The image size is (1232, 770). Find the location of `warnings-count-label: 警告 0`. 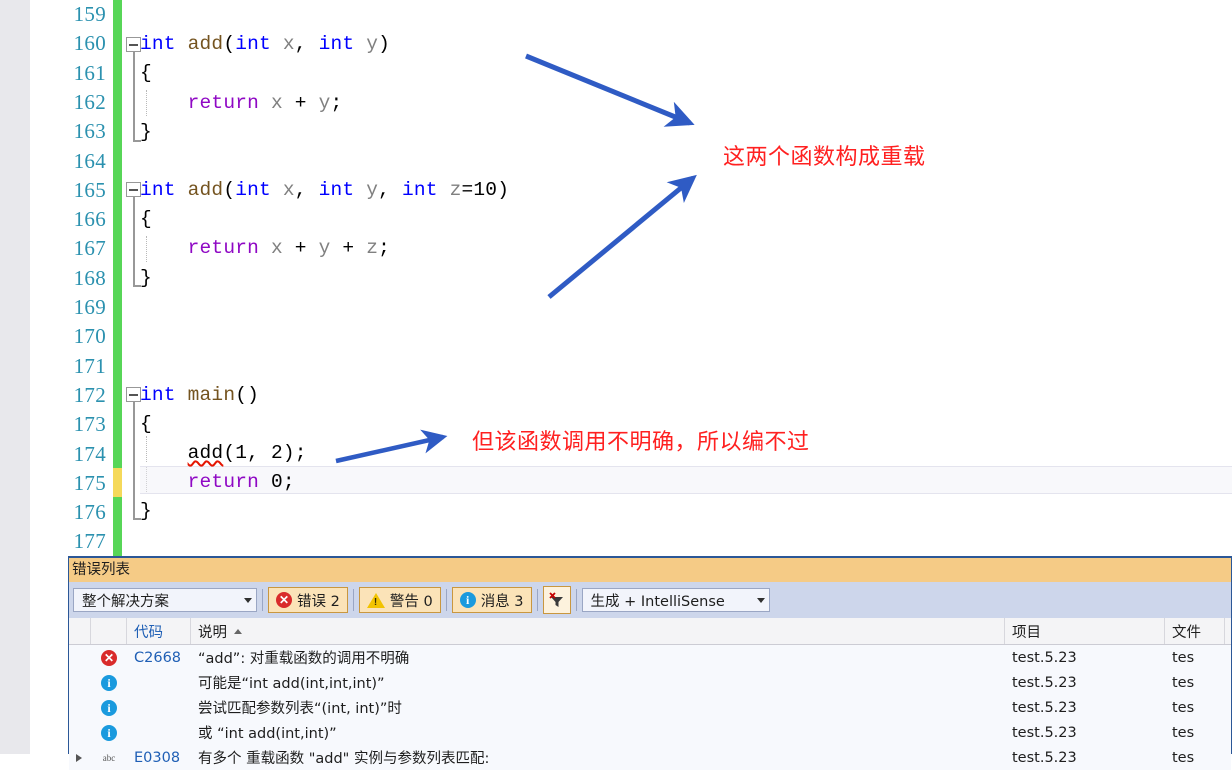

warnings-count-label: 警告 0 is located at coordinates (411, 601).